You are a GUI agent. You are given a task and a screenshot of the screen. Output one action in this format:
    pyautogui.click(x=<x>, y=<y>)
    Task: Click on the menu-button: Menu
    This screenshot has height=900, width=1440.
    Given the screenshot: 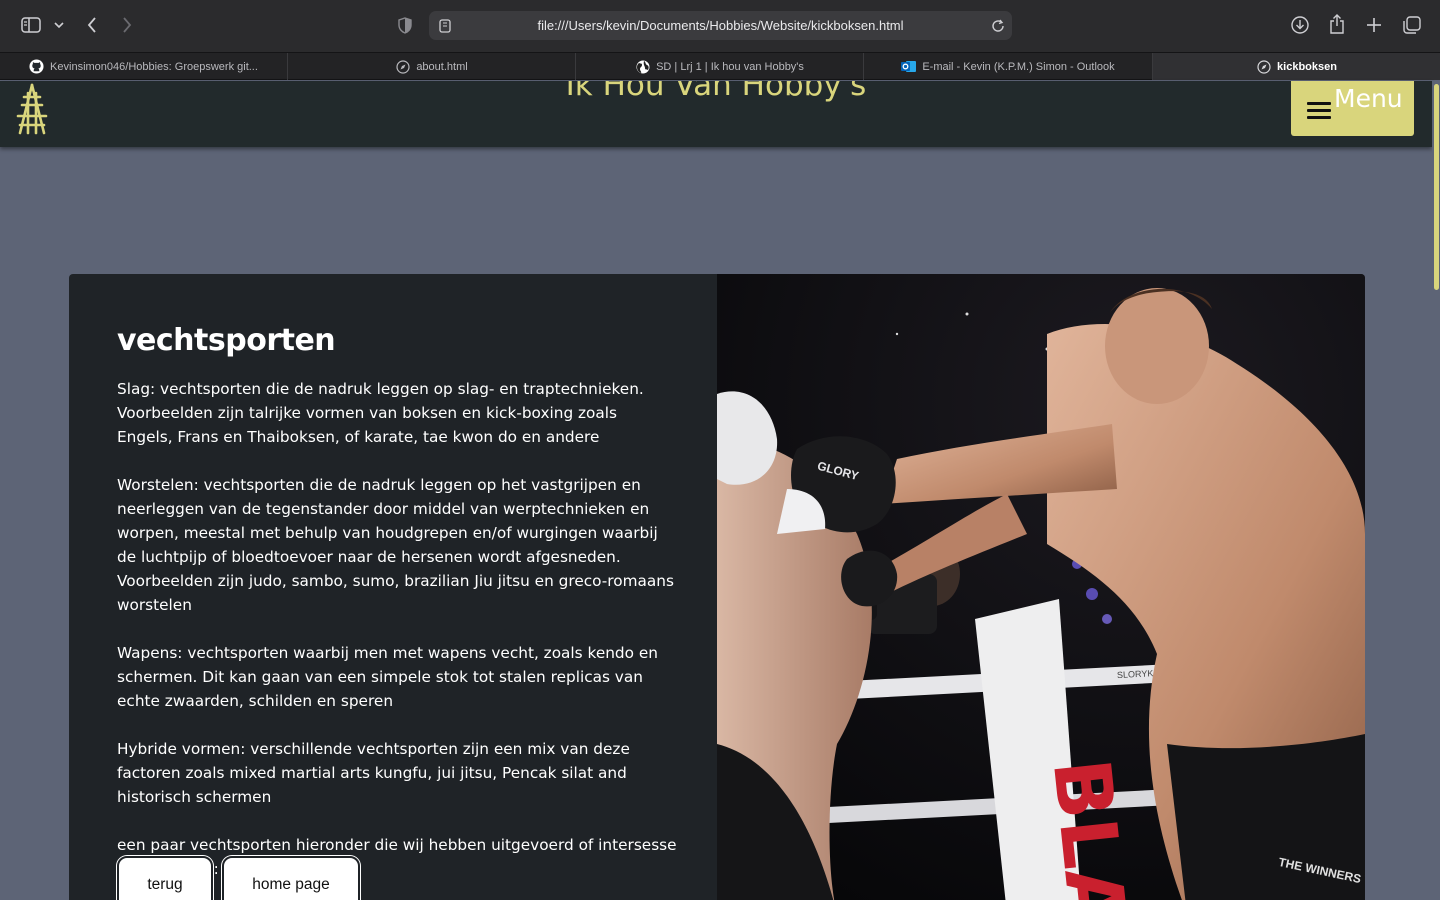 What is the action you would take?
    pyautogui.click(x=1352, y=108)
    